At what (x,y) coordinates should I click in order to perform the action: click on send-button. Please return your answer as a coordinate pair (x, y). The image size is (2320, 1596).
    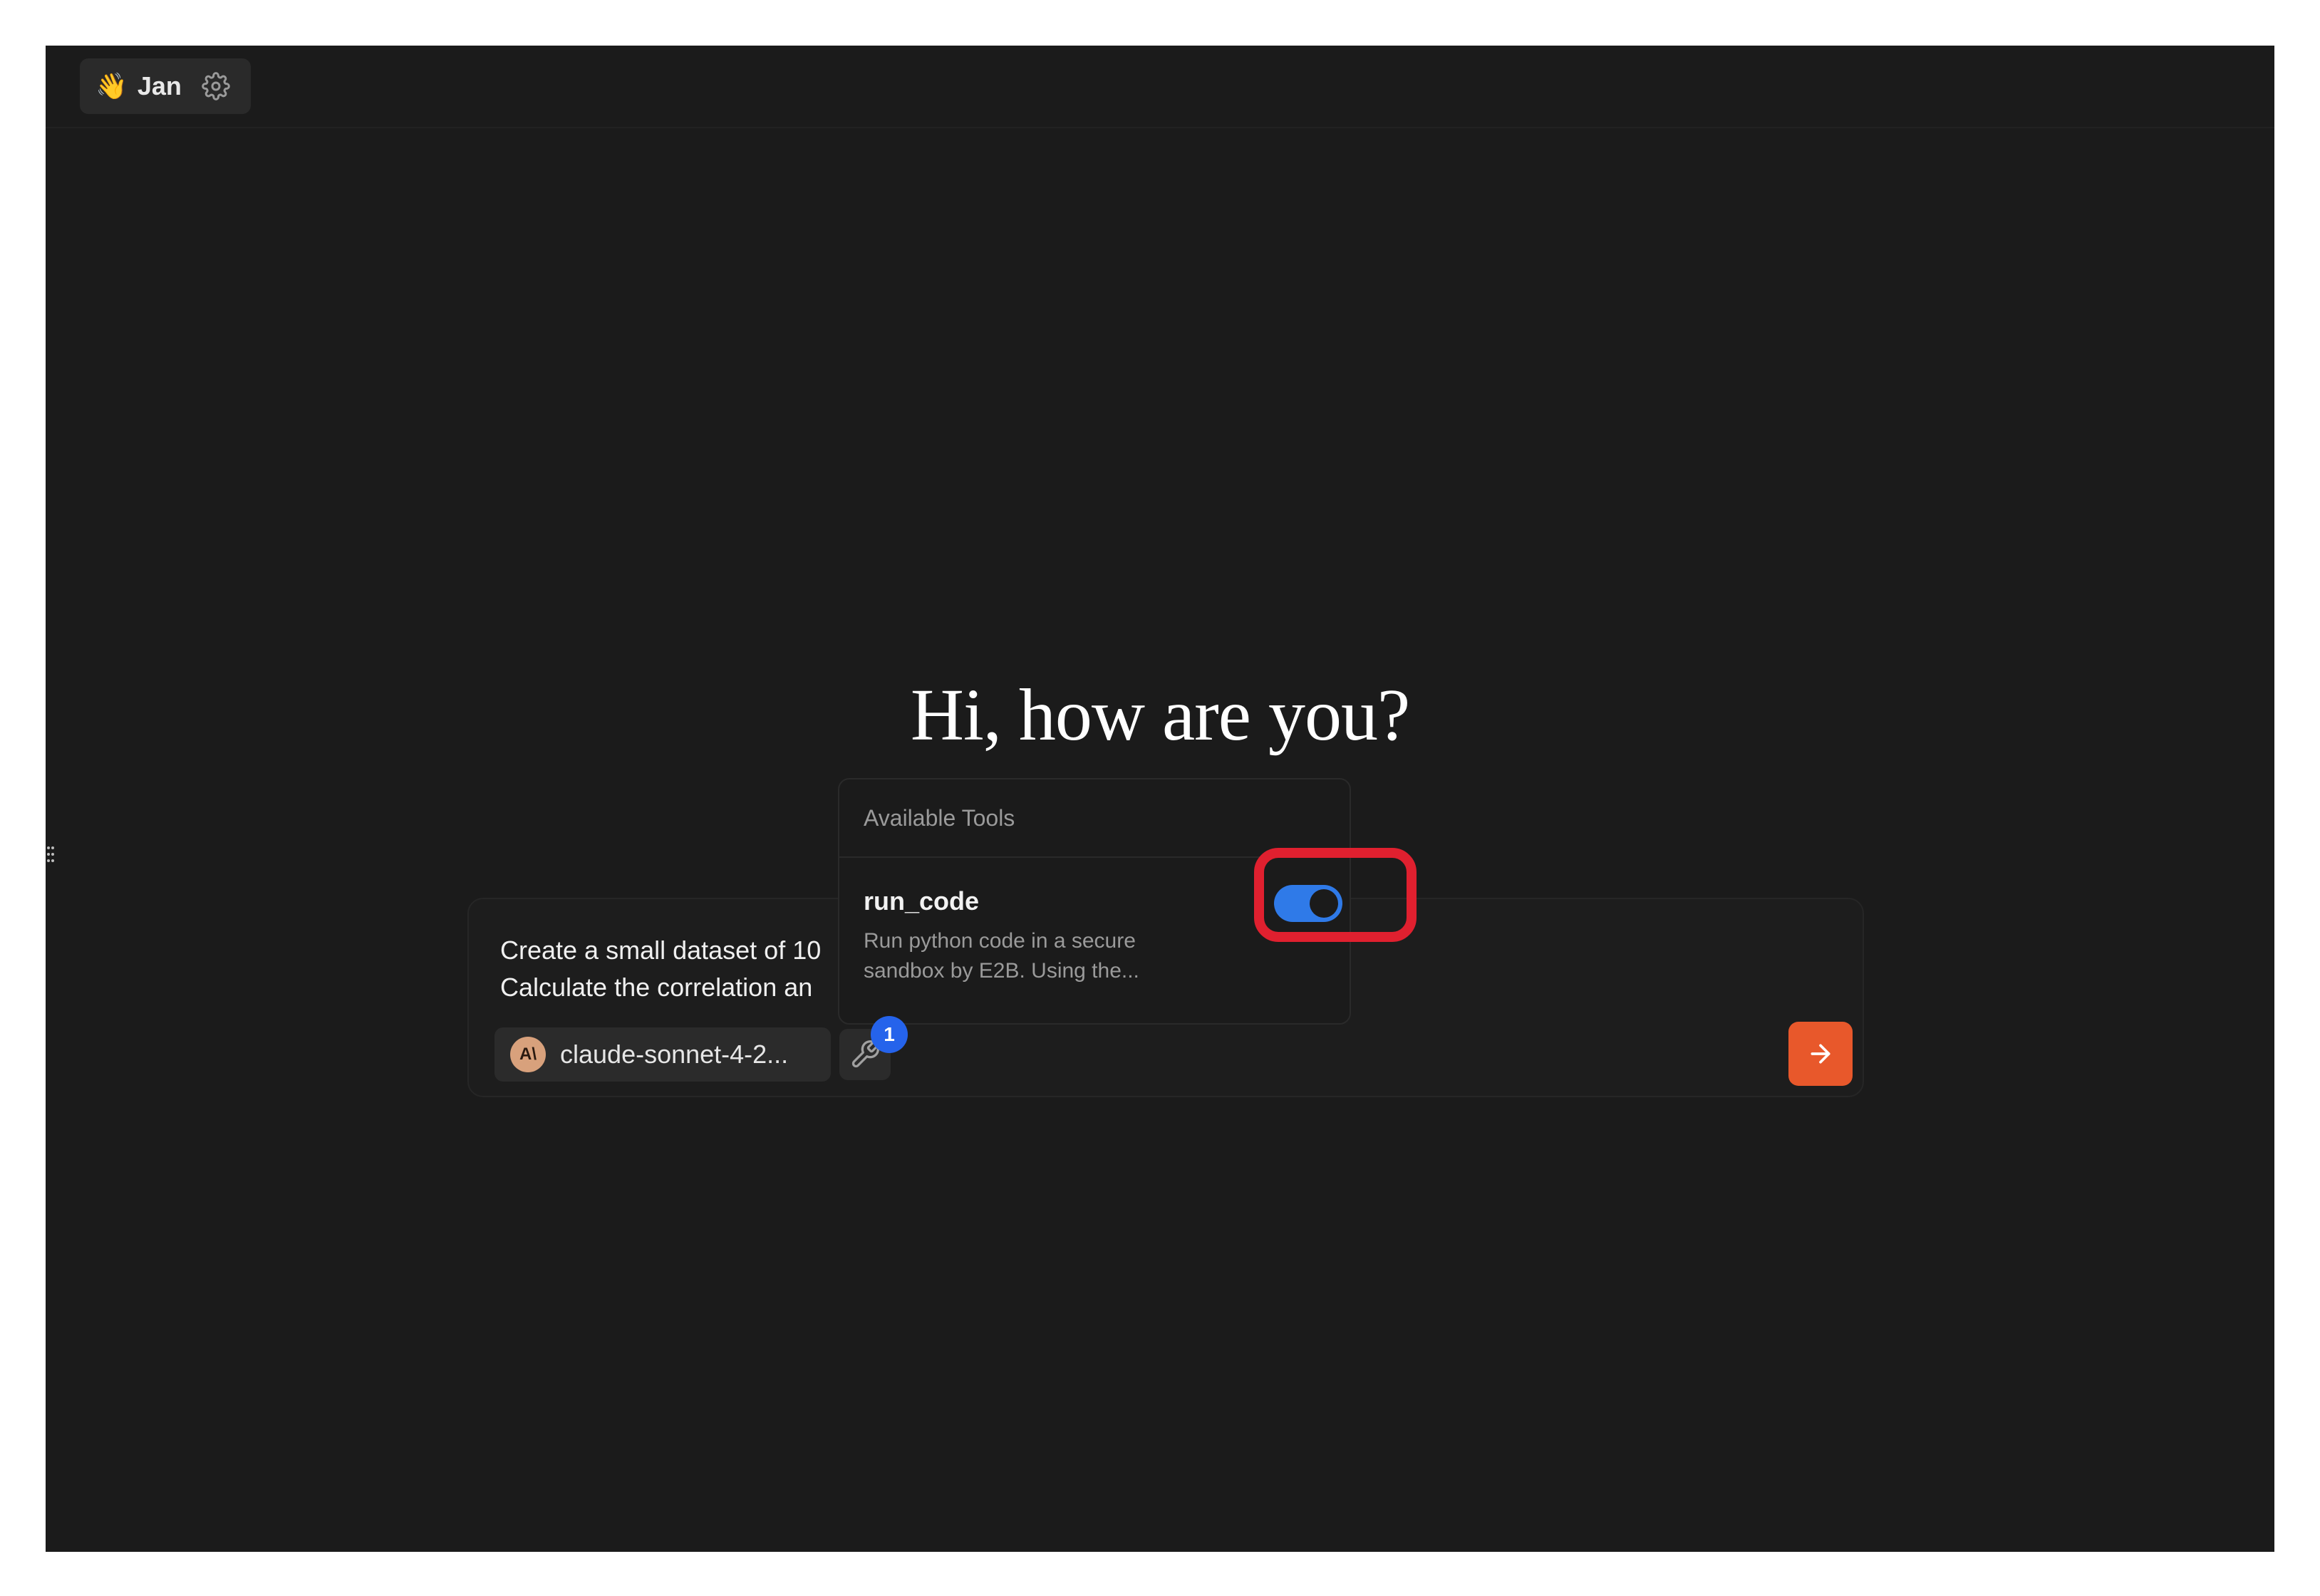
    Looking at the image, I should click on (1821, 1054).